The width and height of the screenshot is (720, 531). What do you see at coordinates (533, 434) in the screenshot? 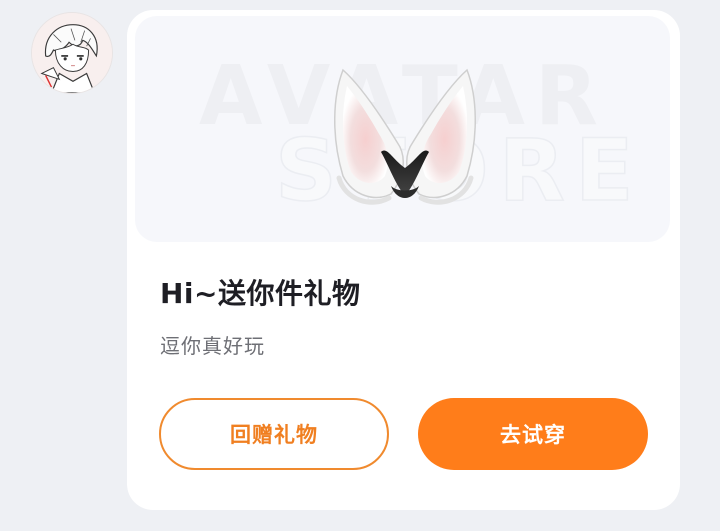
I see `try-on-button: 去试穿` at bounding box center [533, 434].